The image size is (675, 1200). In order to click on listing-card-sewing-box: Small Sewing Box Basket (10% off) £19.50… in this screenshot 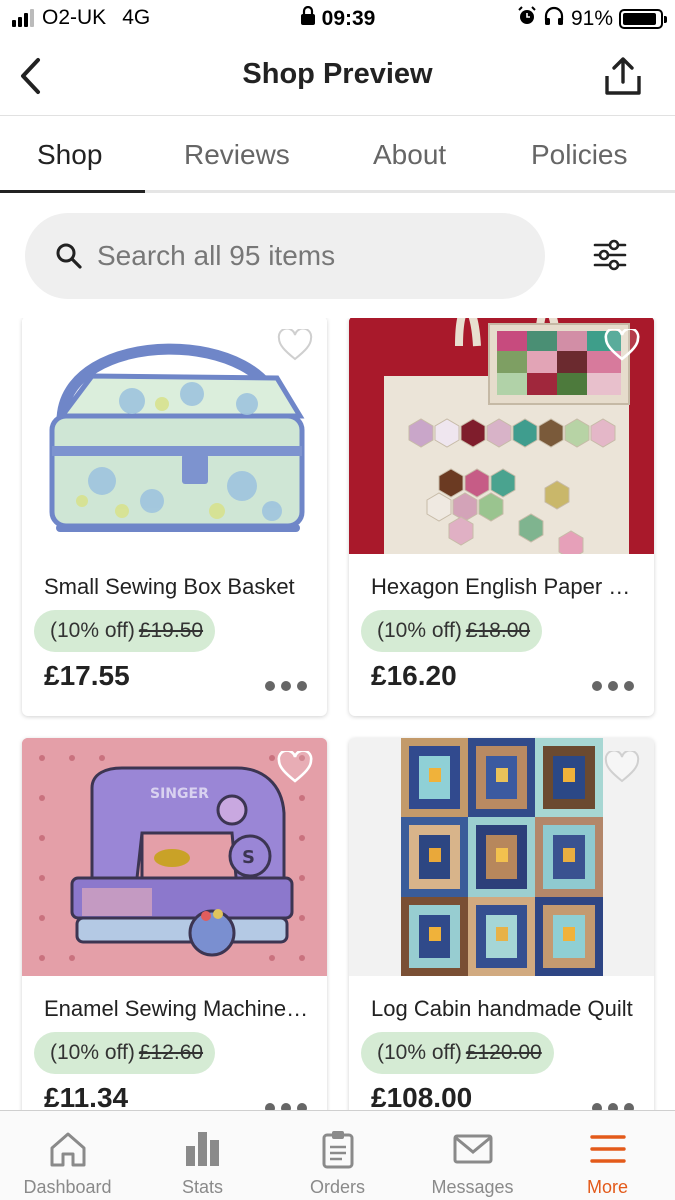, I will do `click(174, 517)`.